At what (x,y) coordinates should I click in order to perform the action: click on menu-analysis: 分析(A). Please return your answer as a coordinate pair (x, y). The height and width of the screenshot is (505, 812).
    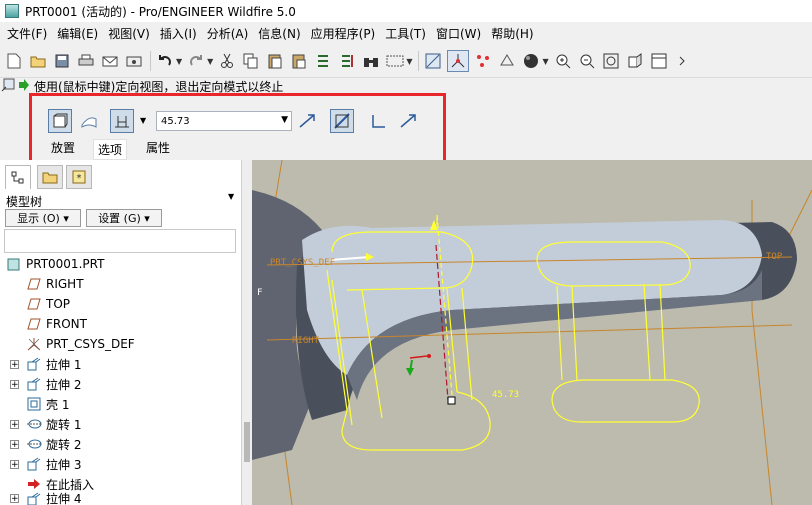
    Looking at the image, I should click on (228, 33).